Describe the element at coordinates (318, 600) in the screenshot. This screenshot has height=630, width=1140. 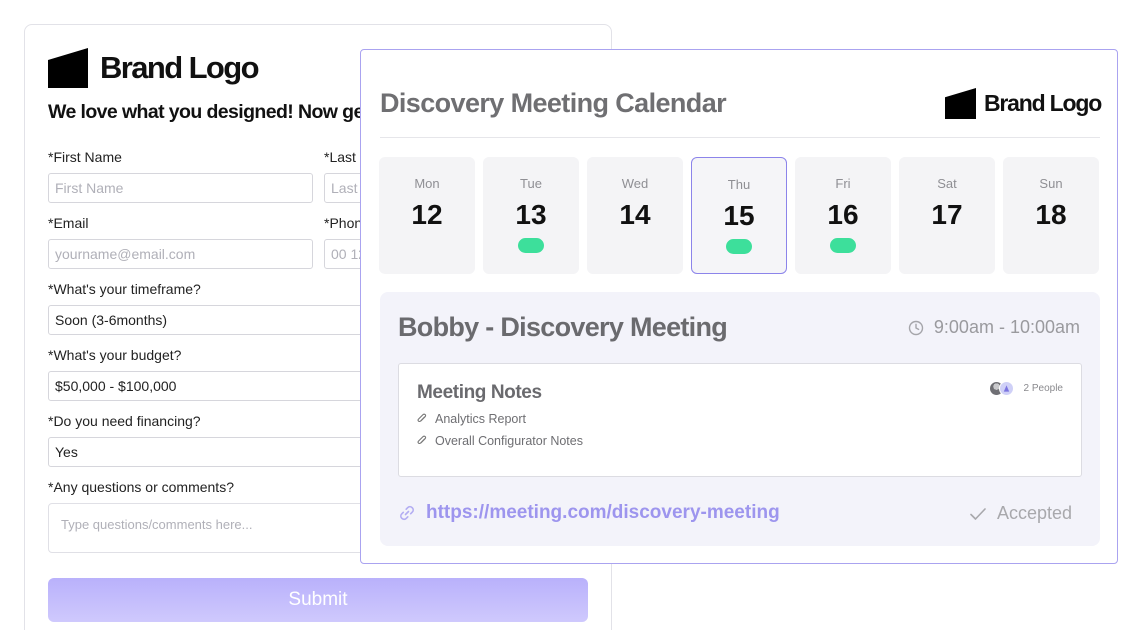
I see `submit-button: Submit` at that location.